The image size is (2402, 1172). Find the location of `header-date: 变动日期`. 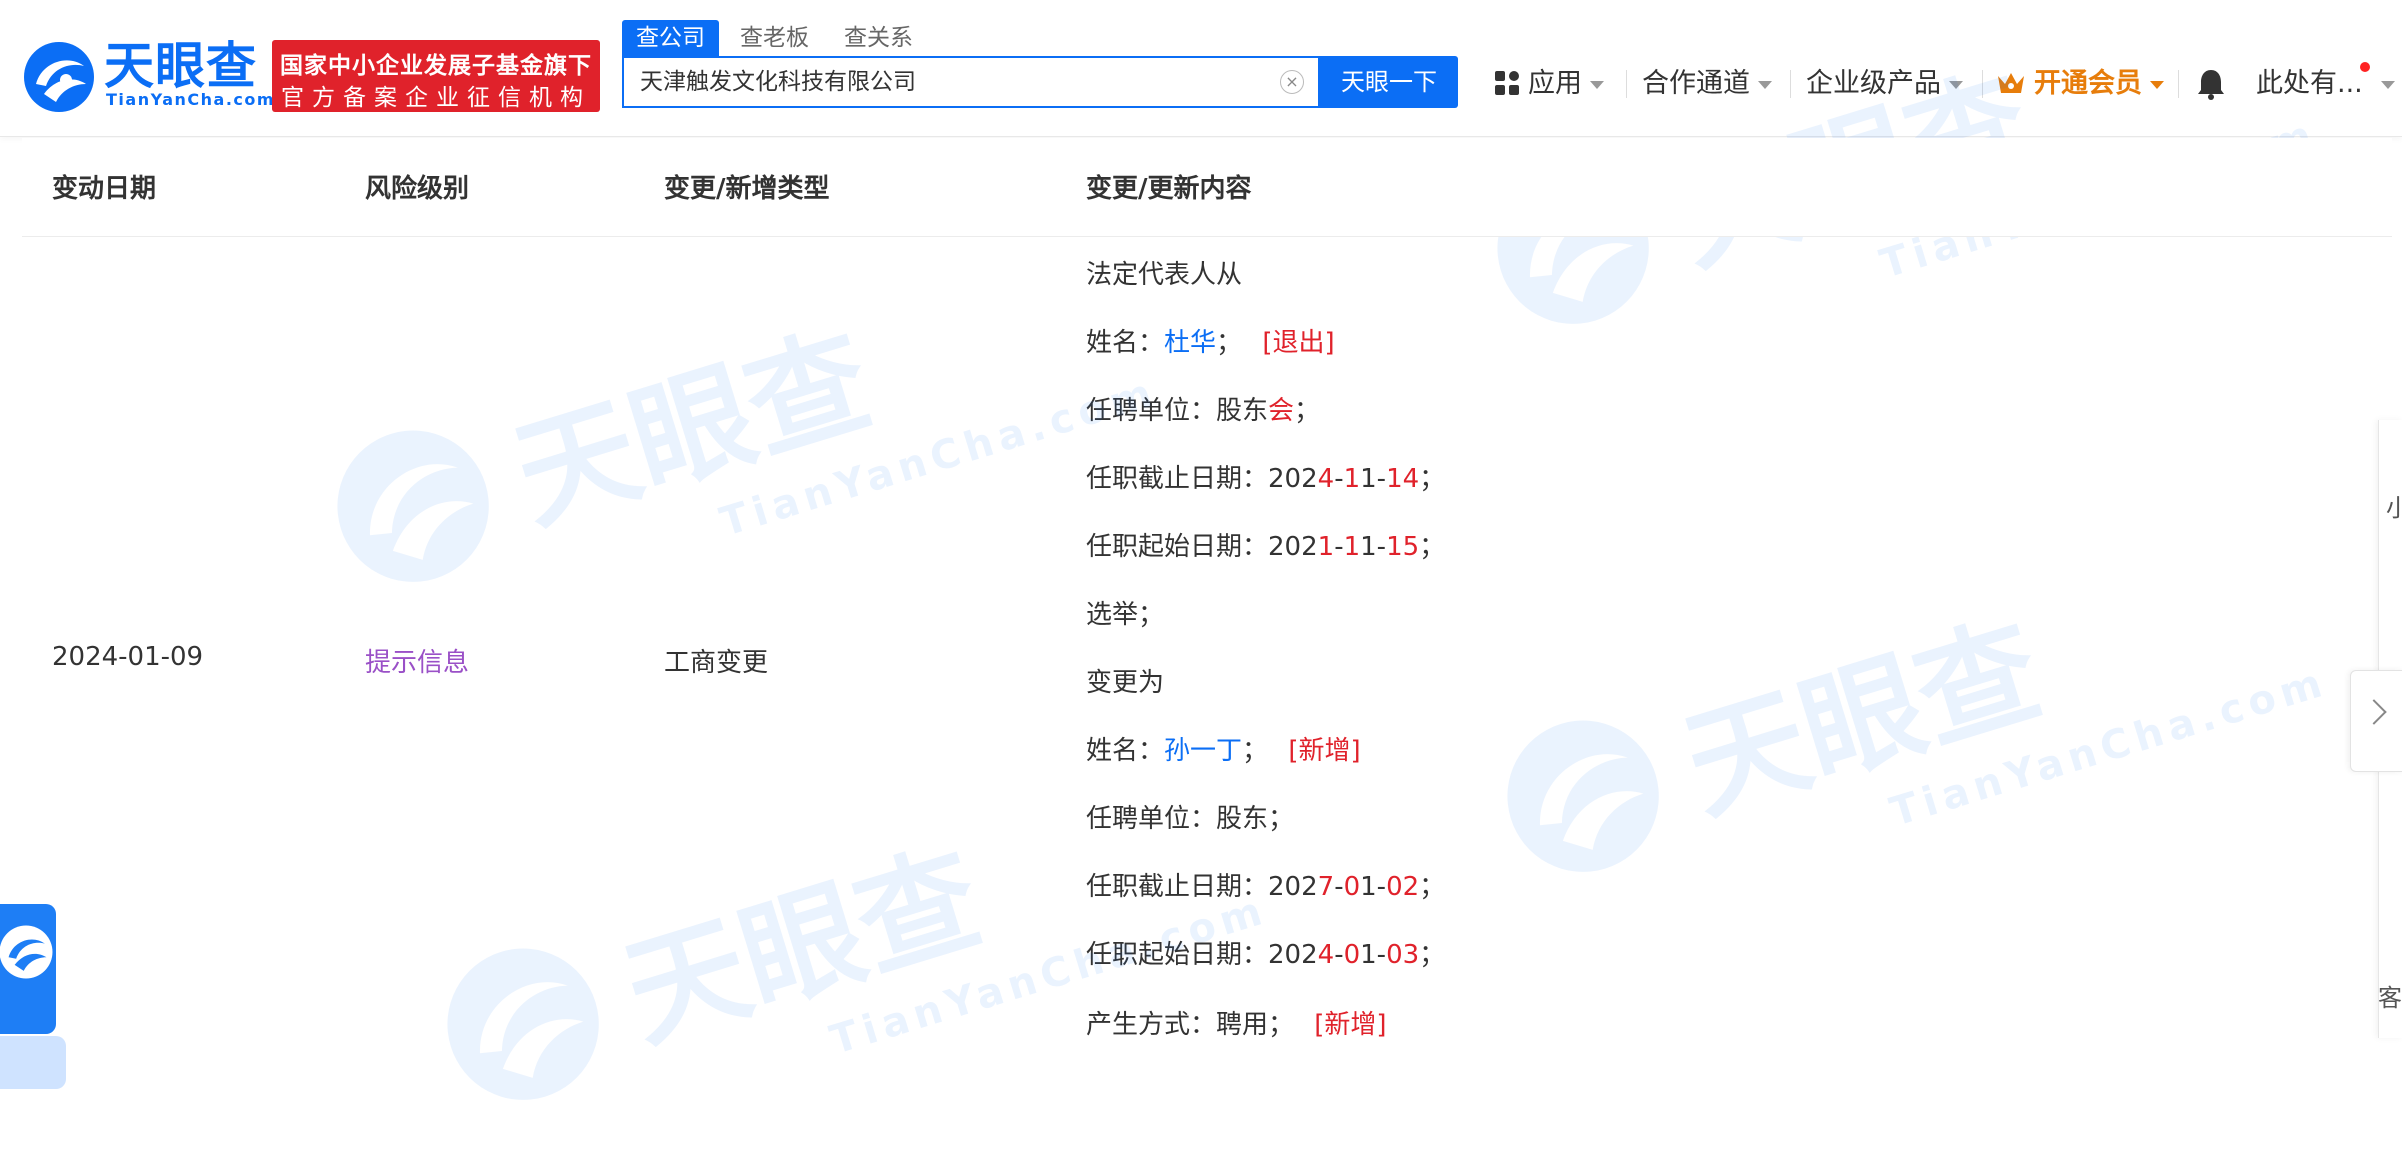

header-date: 变动日期 is located at coordinates (104, 189).